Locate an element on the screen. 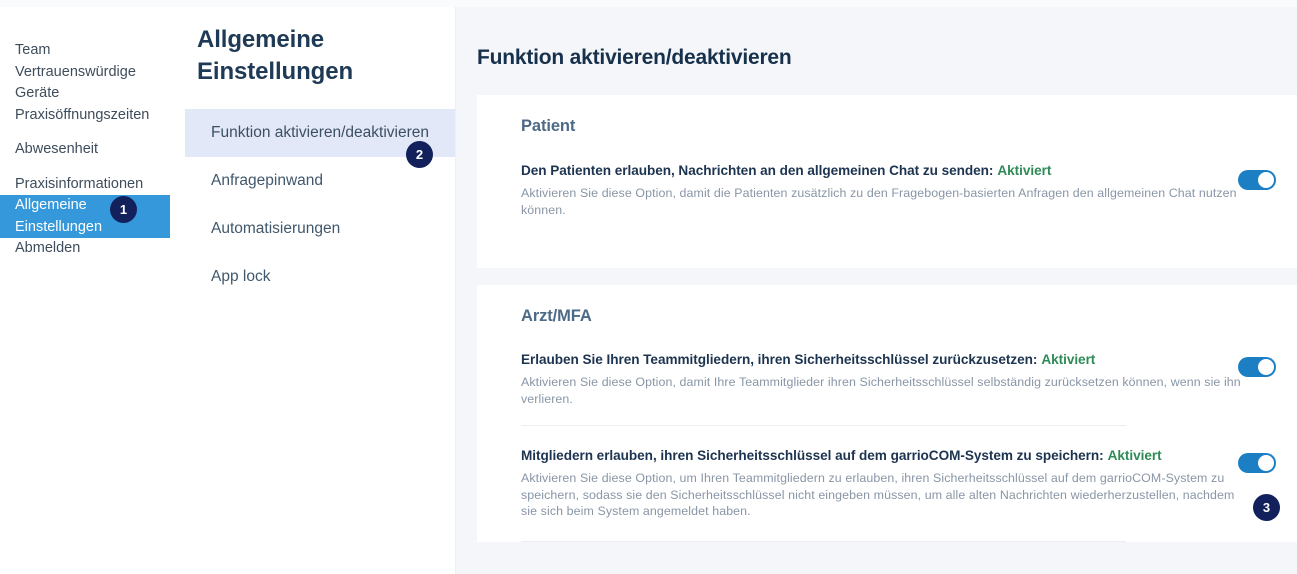 This screenshot has width=1297, height=574. tab-app-lock: App lock is located at coordinates (320, 277).